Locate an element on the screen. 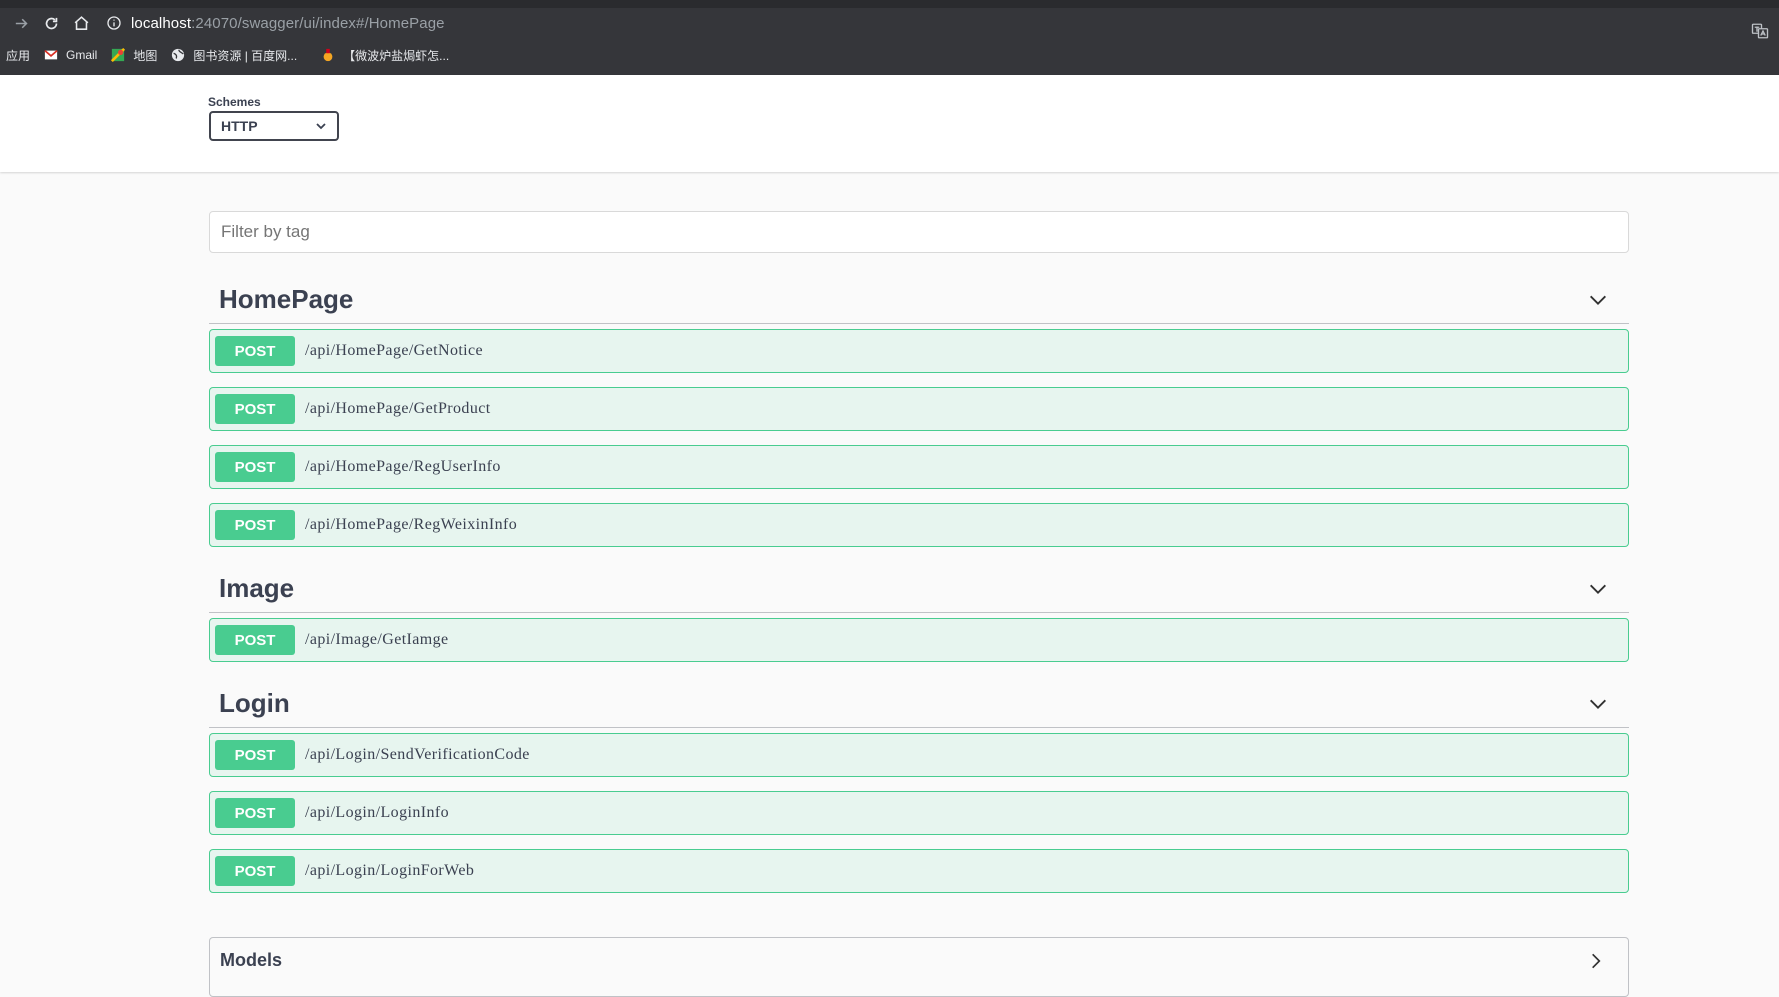 The image size is (1779, 997). chevron-right-icon is located at coordinates (1596, 961).